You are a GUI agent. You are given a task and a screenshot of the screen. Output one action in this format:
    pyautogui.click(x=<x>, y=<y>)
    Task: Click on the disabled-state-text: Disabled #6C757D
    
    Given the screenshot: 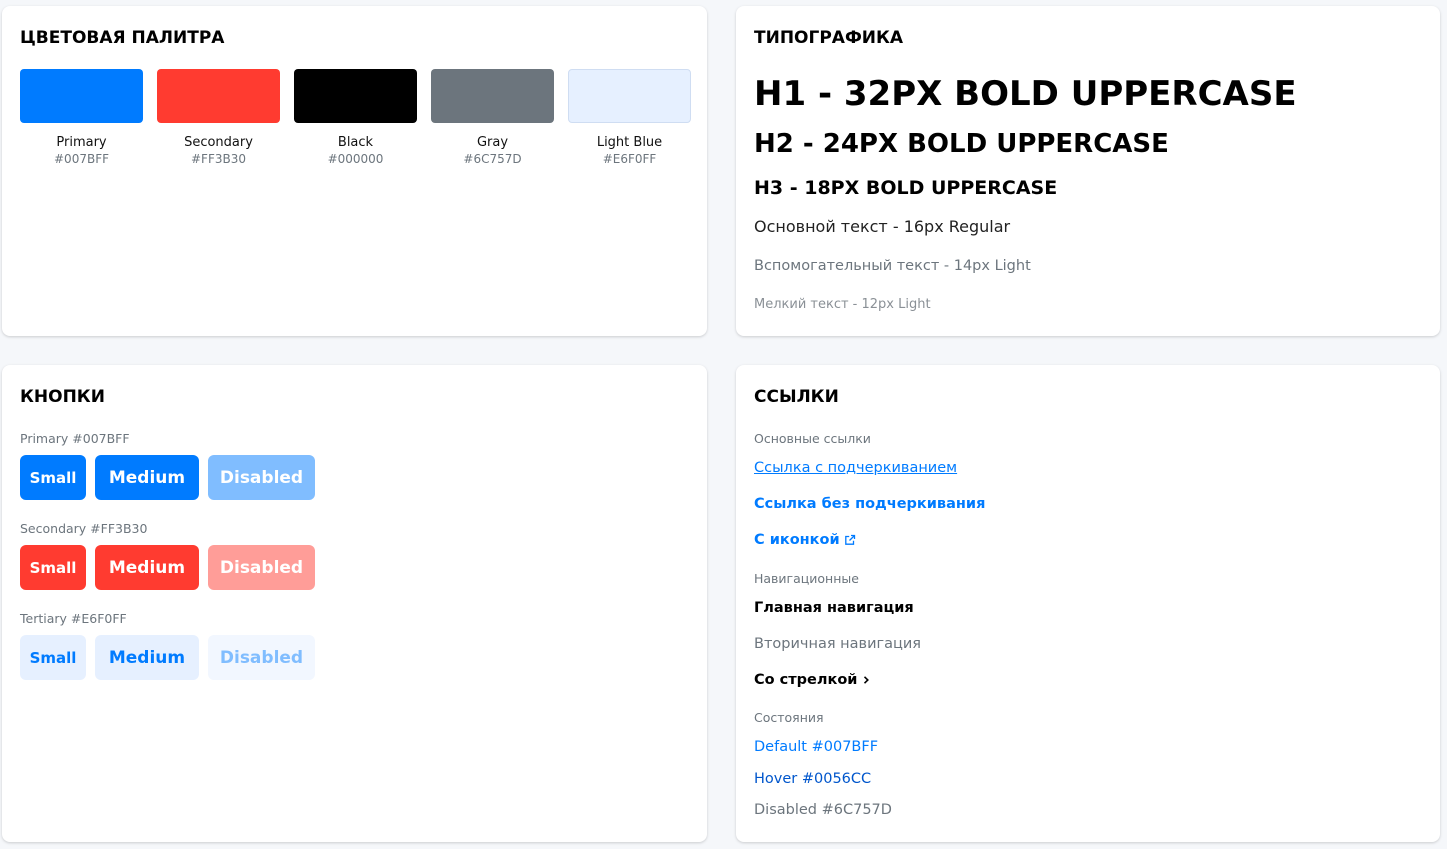 What is the action you would take?
    pyautogui.click(x=823, y=810)
    